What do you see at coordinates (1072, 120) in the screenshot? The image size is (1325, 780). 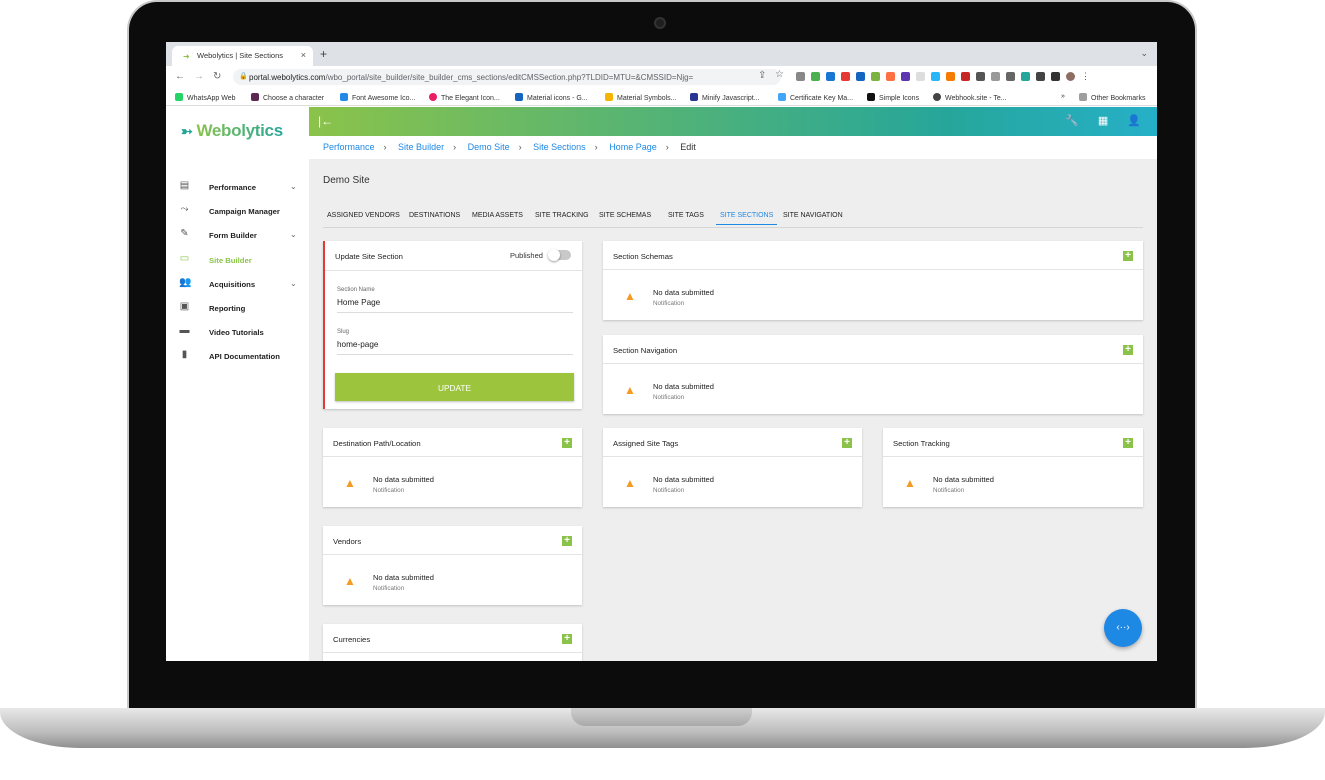 I see `wrench-icon: 🔧` at bounding box center [1072, 120].